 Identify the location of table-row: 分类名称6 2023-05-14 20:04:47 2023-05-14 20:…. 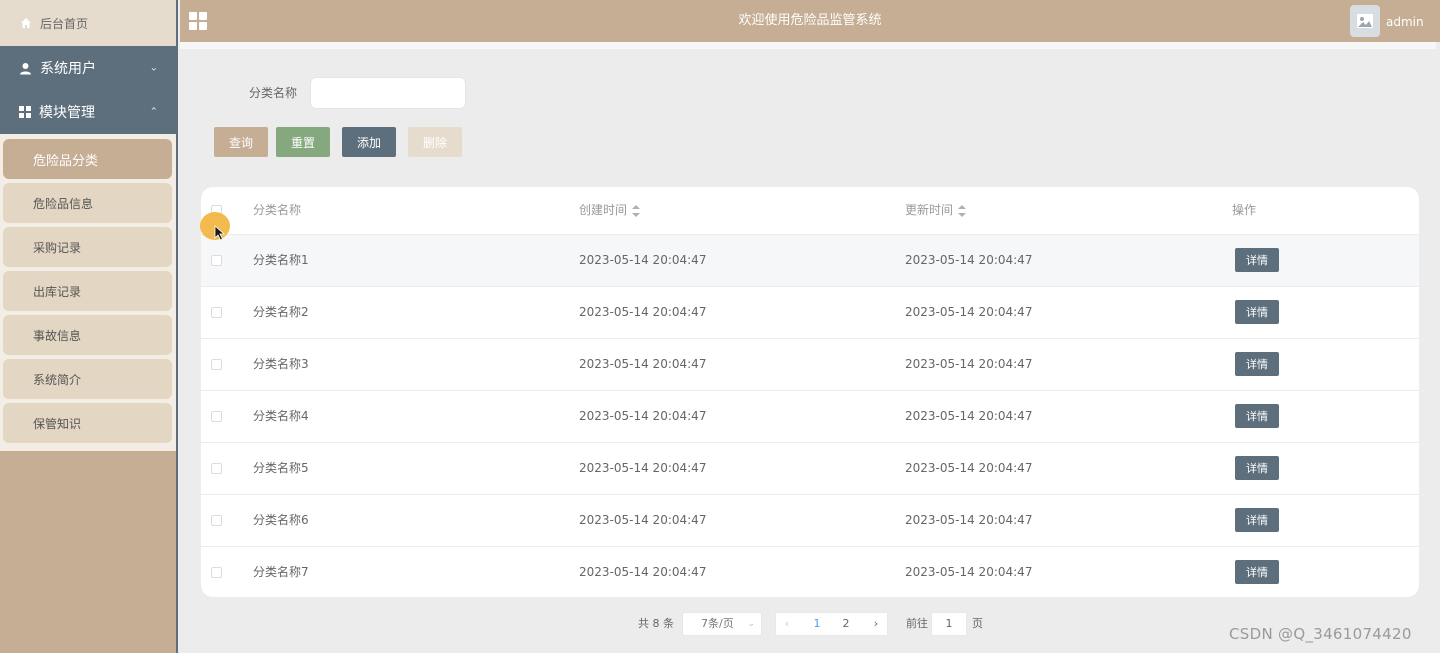
(810, 521).